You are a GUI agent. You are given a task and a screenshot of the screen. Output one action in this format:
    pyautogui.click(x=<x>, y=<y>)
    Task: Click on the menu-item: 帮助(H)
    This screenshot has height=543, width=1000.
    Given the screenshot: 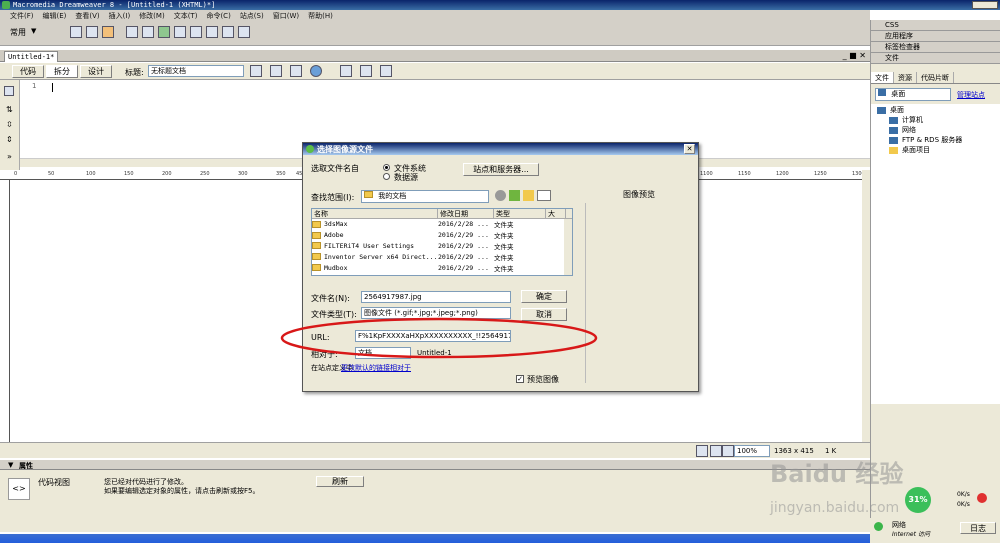 What is the action you would take?
    pyautogui.click(x=320, y=16)
    